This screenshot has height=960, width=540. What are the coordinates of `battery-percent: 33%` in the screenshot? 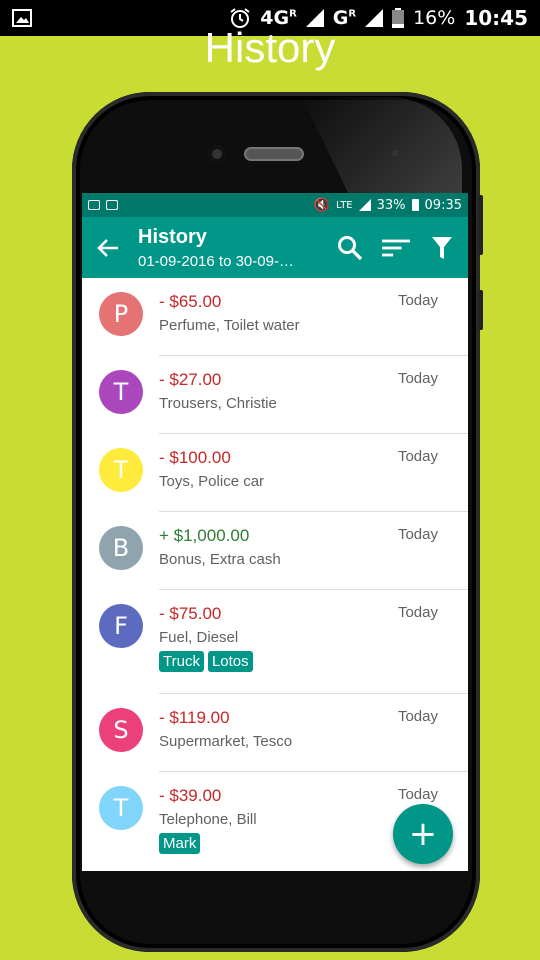 It's located at (391, 205).